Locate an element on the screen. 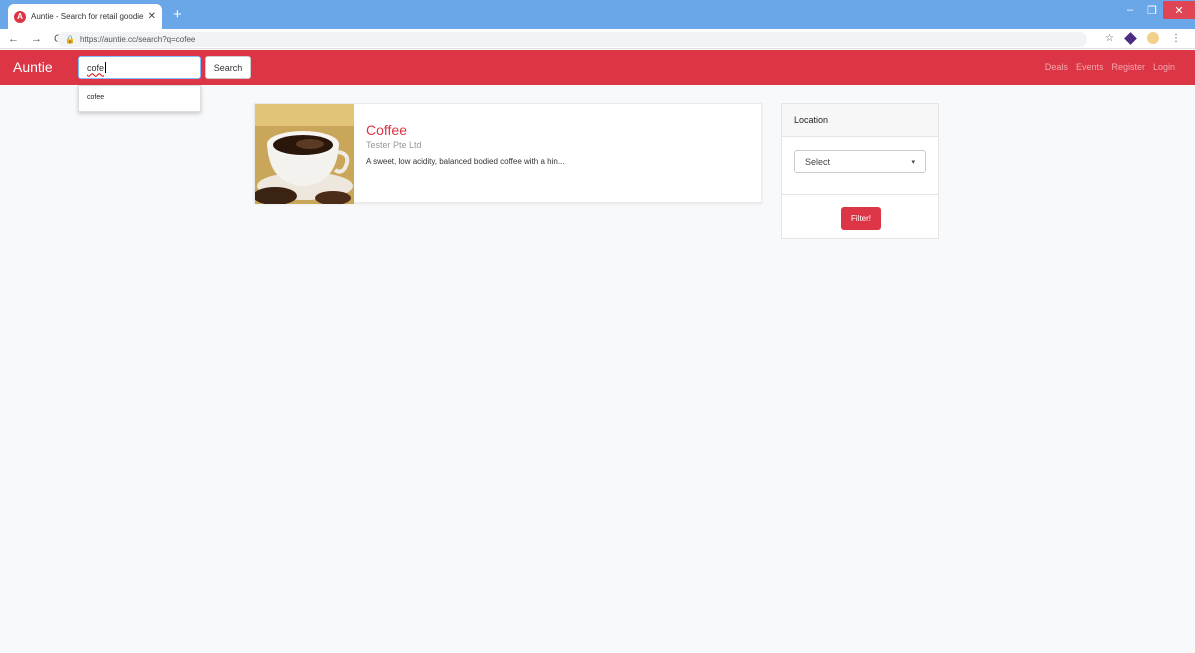  search-input-value: cofe is located at coordinates (96, 67).